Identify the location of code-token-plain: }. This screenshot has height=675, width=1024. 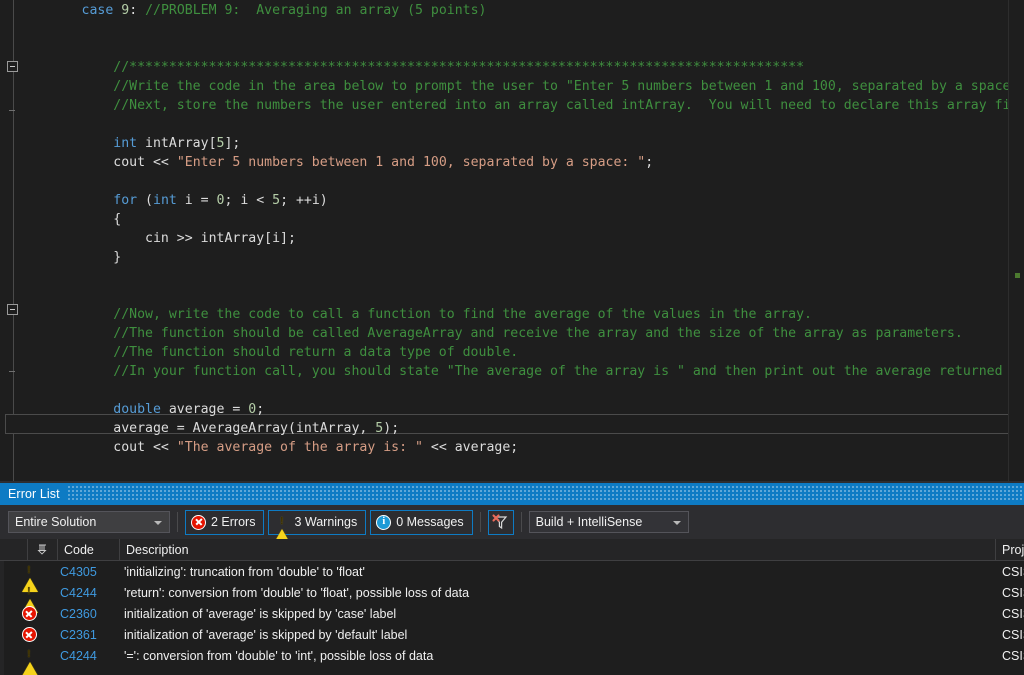
(117, 257).